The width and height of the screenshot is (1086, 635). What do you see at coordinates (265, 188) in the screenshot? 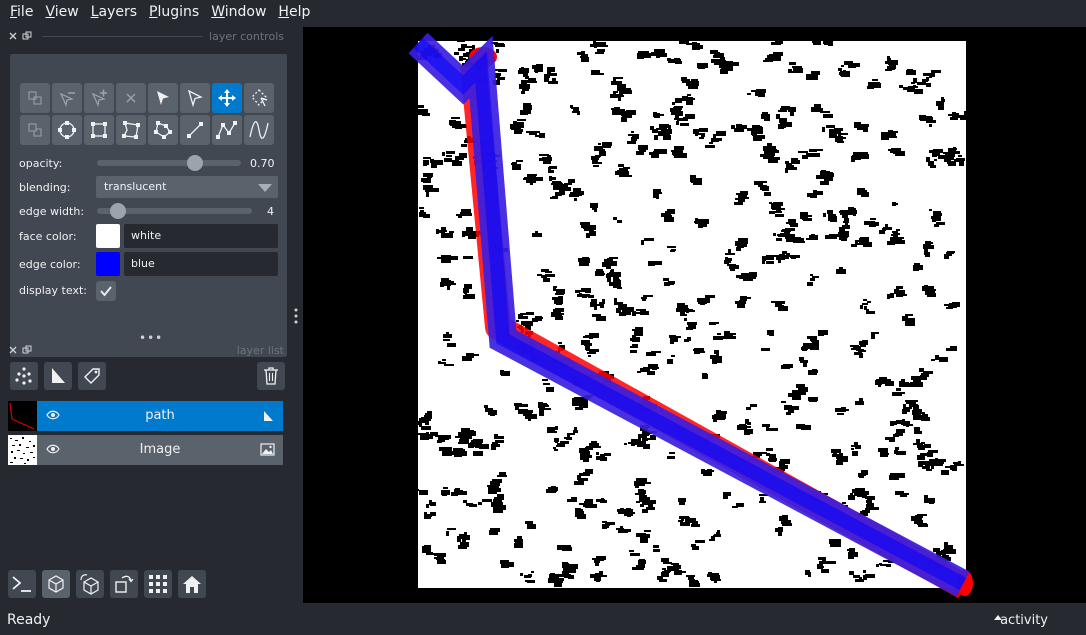
I see `chevron-down-icon` at bounding box center [265, 188].